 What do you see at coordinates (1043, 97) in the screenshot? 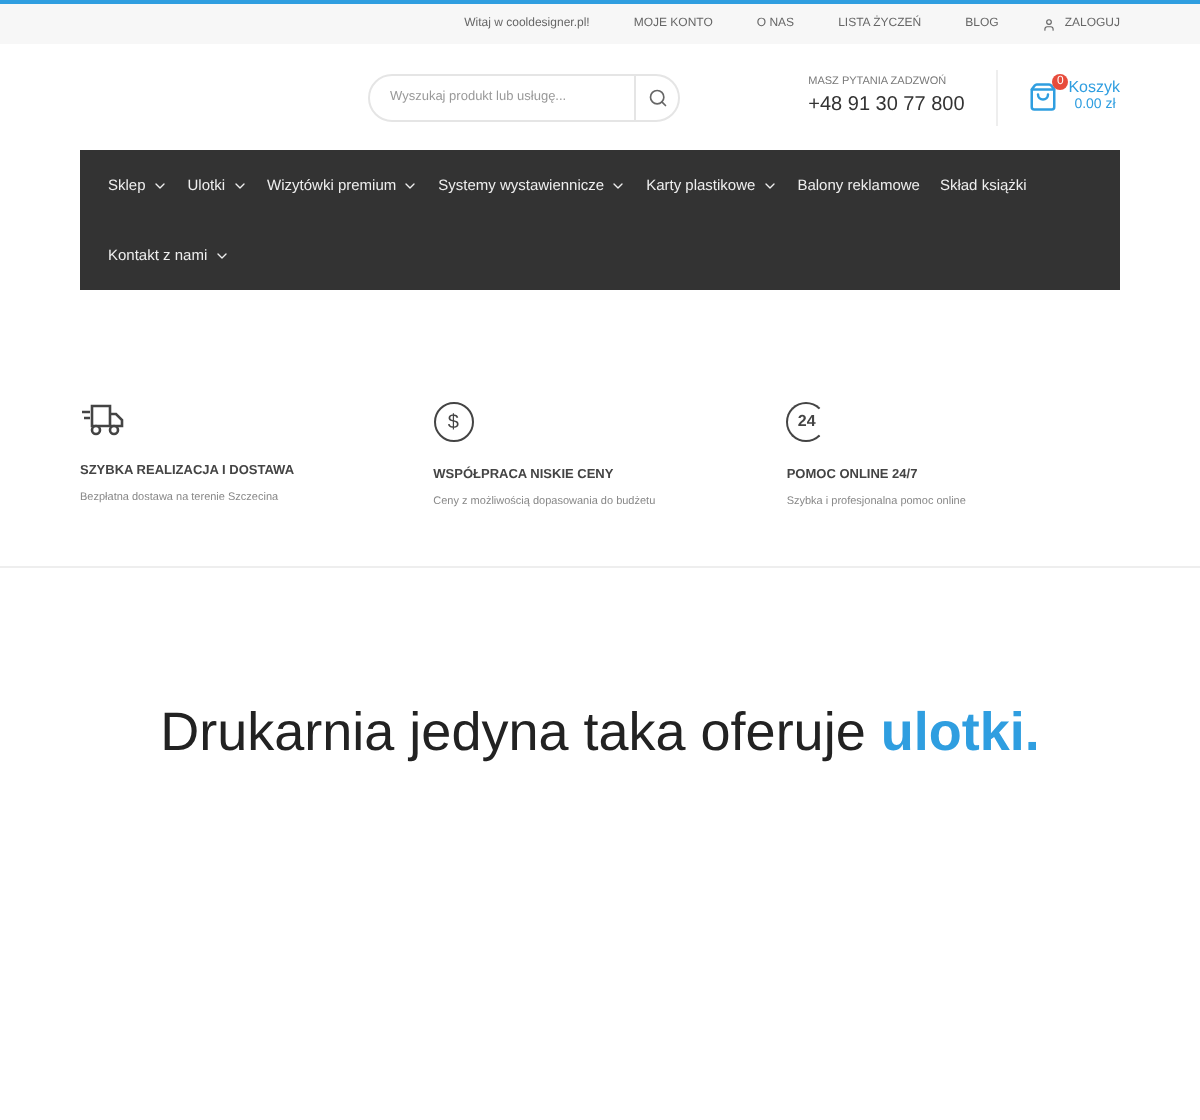
I see `cart-icon` at bounding box center [1043, 97].